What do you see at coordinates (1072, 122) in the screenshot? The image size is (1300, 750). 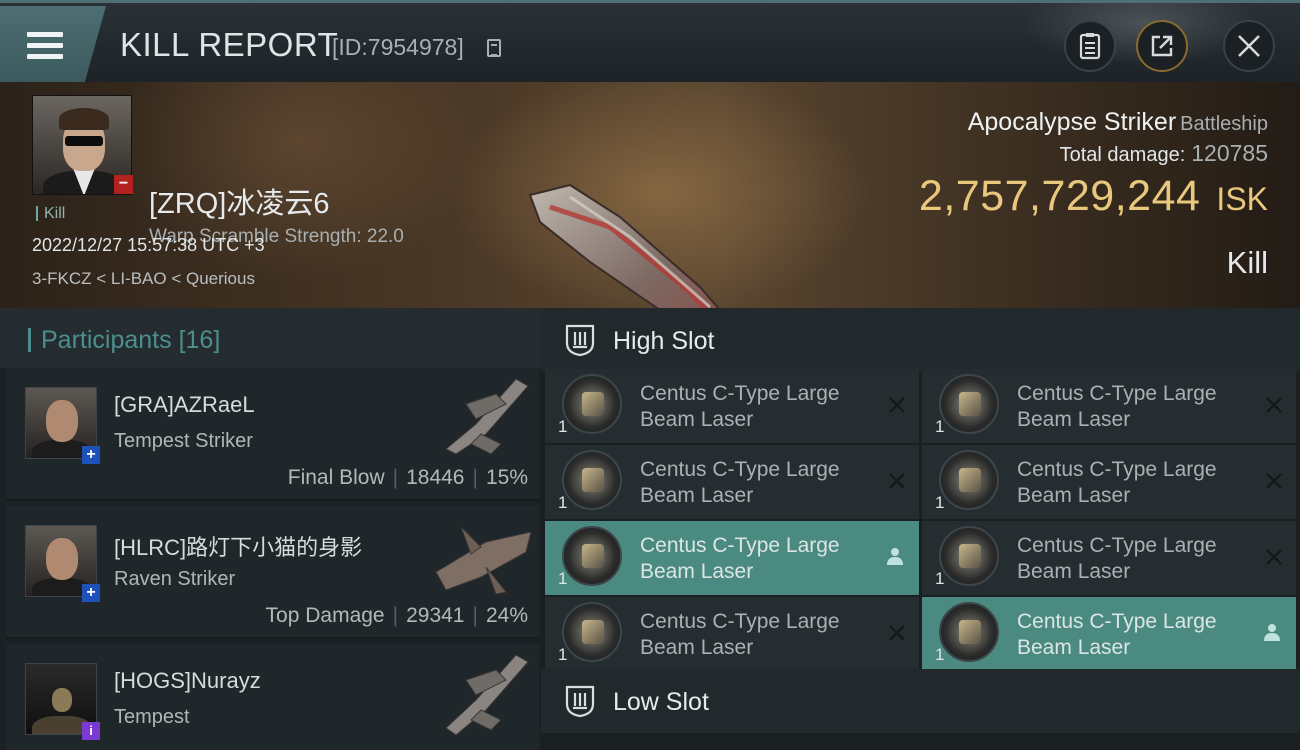 I see `ship-name: Apocalypse Striker` at bounding box center [1072, 122].